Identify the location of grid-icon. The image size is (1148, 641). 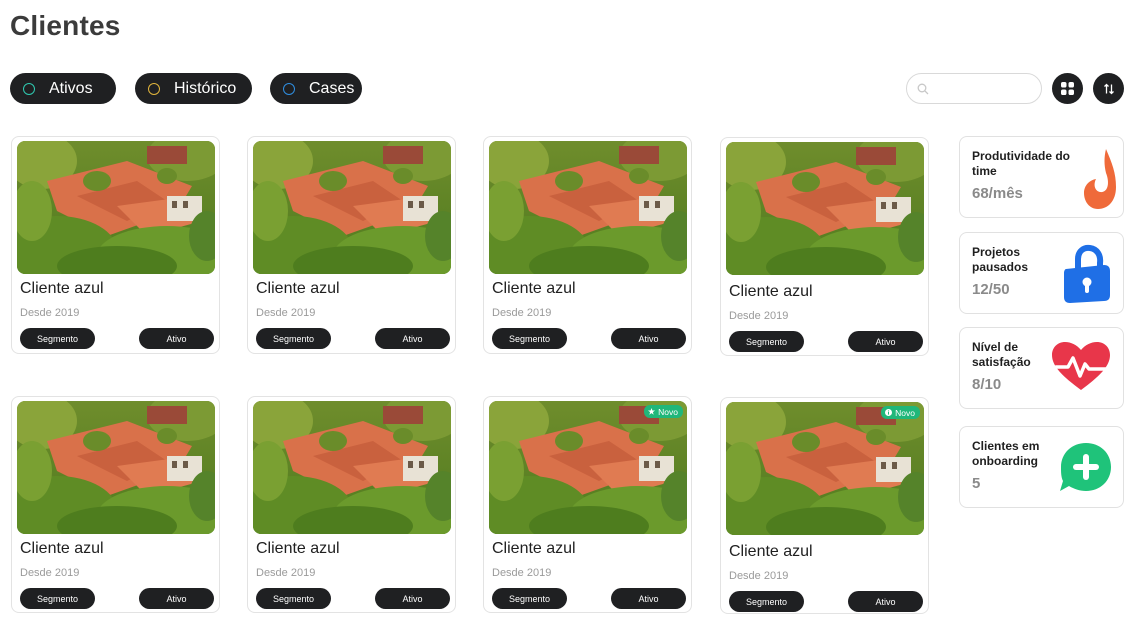
(1067, 88).